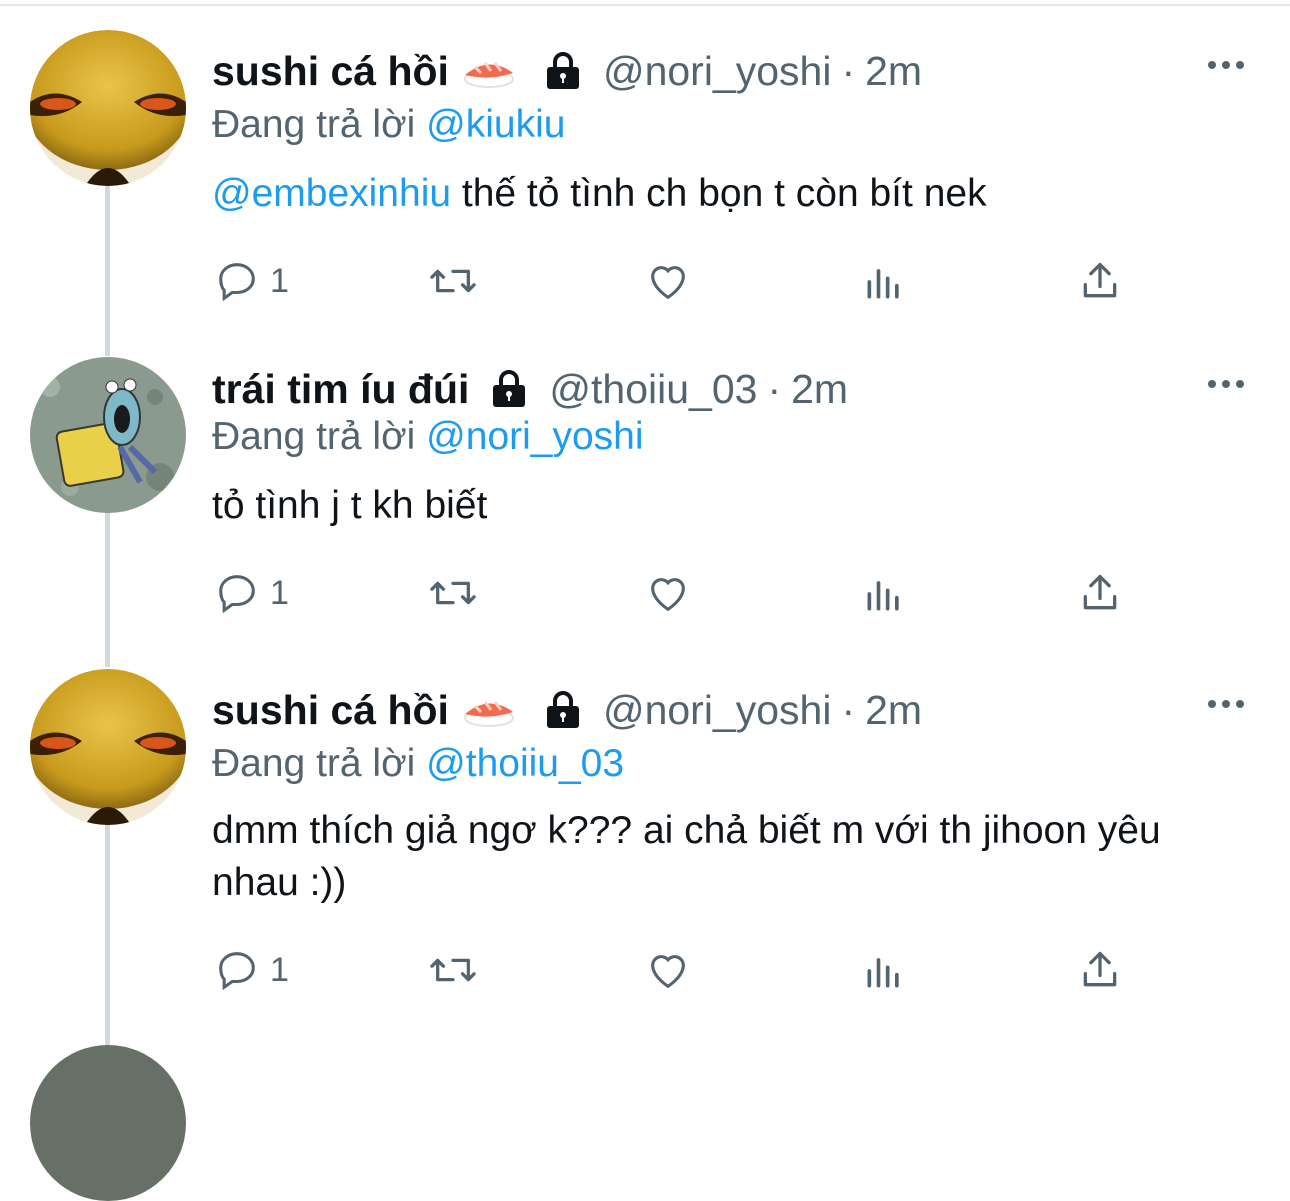 The image size is (1290, 1201). What do you see at coordinates (534, 436) in the screenshot?
I see `replying-mention: @nori_yoshi` at bounding box center [534, 436].